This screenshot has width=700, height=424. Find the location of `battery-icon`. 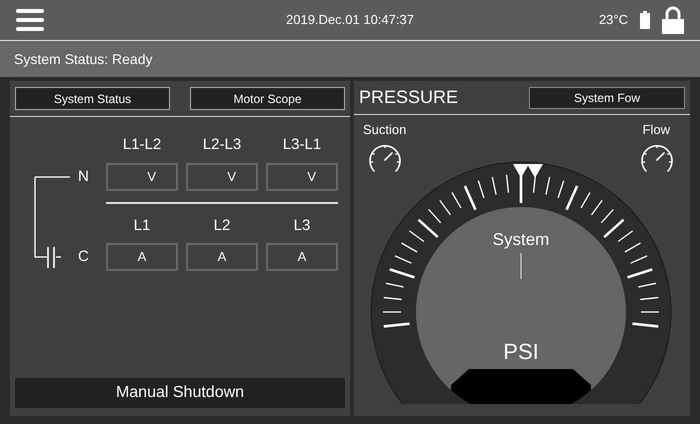

battery-icon is located at coordinates (645, 20).